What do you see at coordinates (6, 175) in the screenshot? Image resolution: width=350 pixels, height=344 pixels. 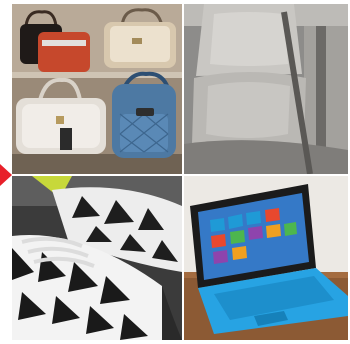 I see `red-triangle-indicator` at bounding box center [6, 175].